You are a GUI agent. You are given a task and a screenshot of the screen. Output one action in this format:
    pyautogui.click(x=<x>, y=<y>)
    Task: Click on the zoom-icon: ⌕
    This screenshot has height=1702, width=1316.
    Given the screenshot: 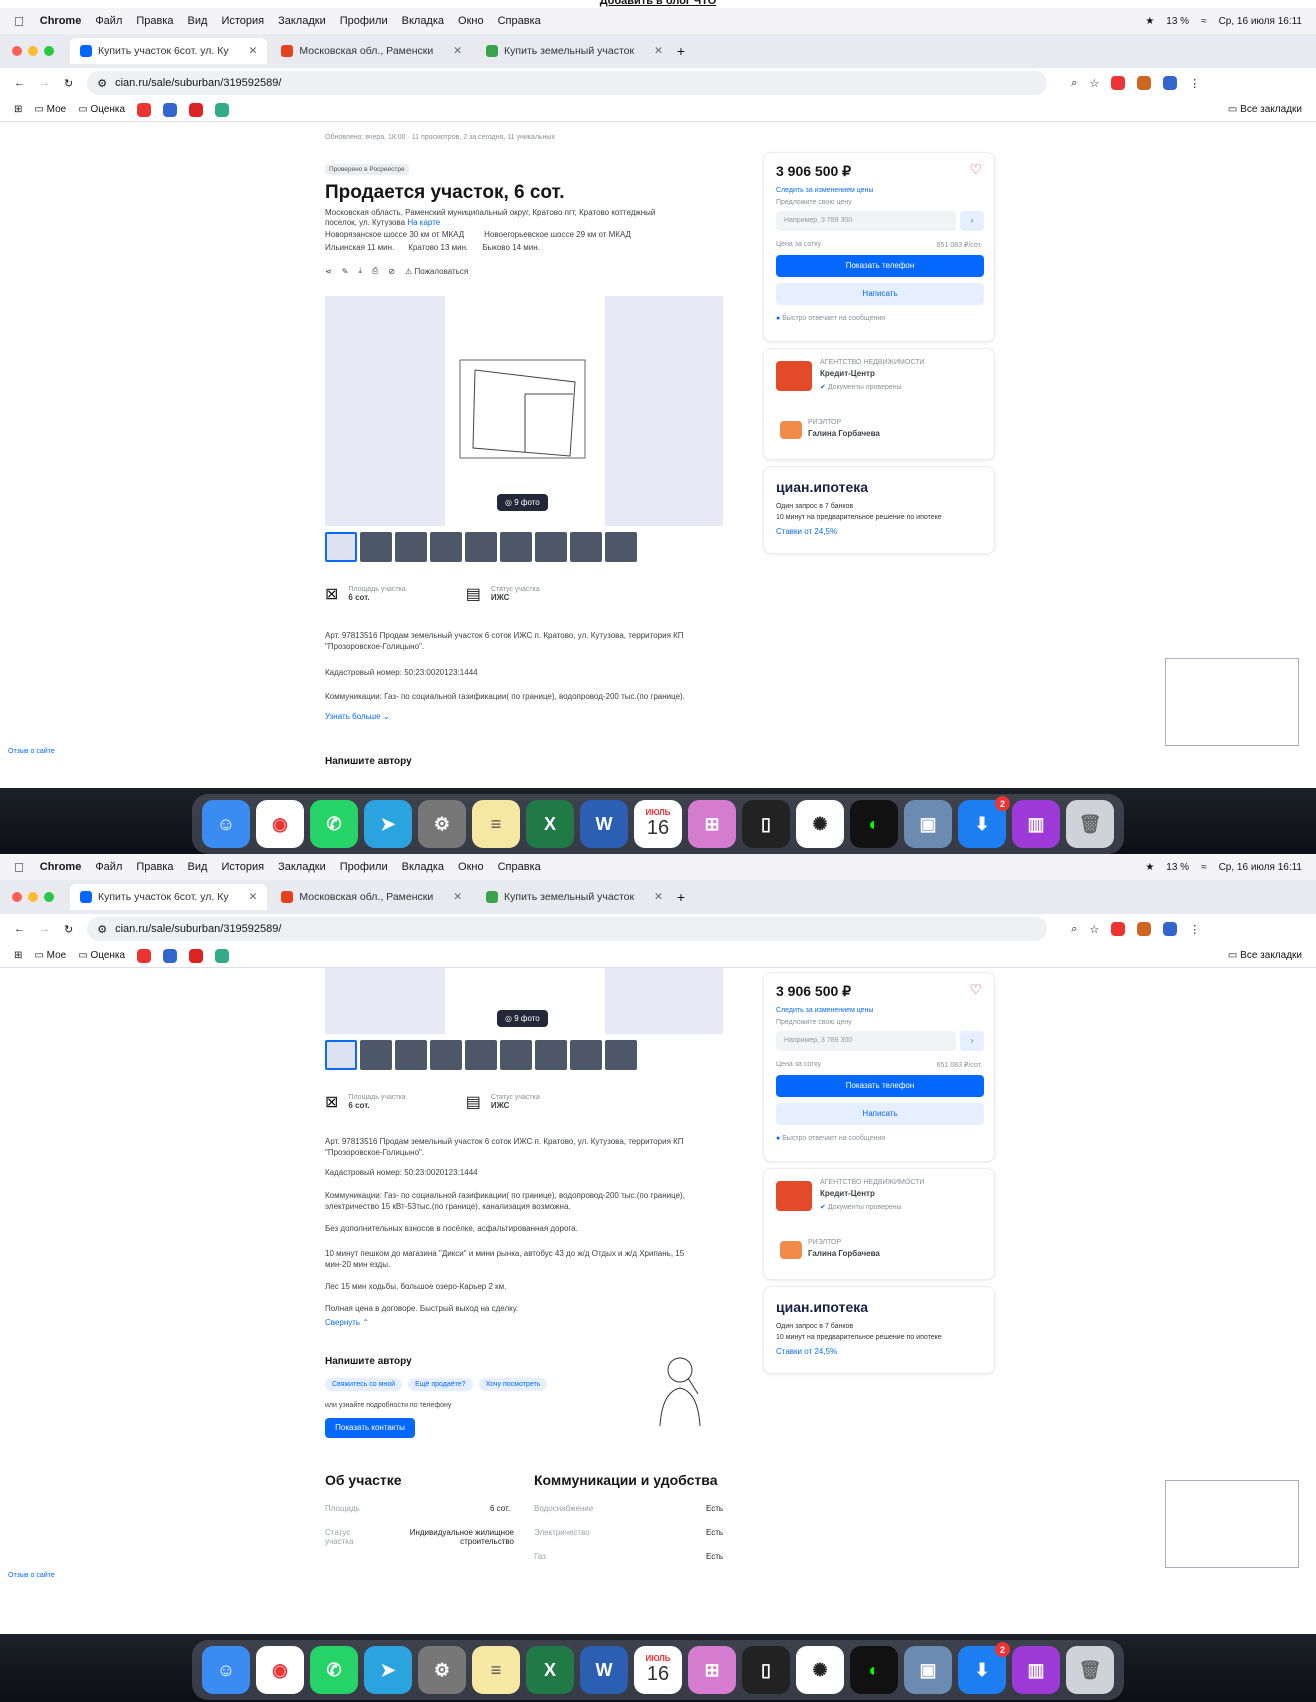 What is the action you would take?
    pyautogui.click(x=1074, y=929)
    